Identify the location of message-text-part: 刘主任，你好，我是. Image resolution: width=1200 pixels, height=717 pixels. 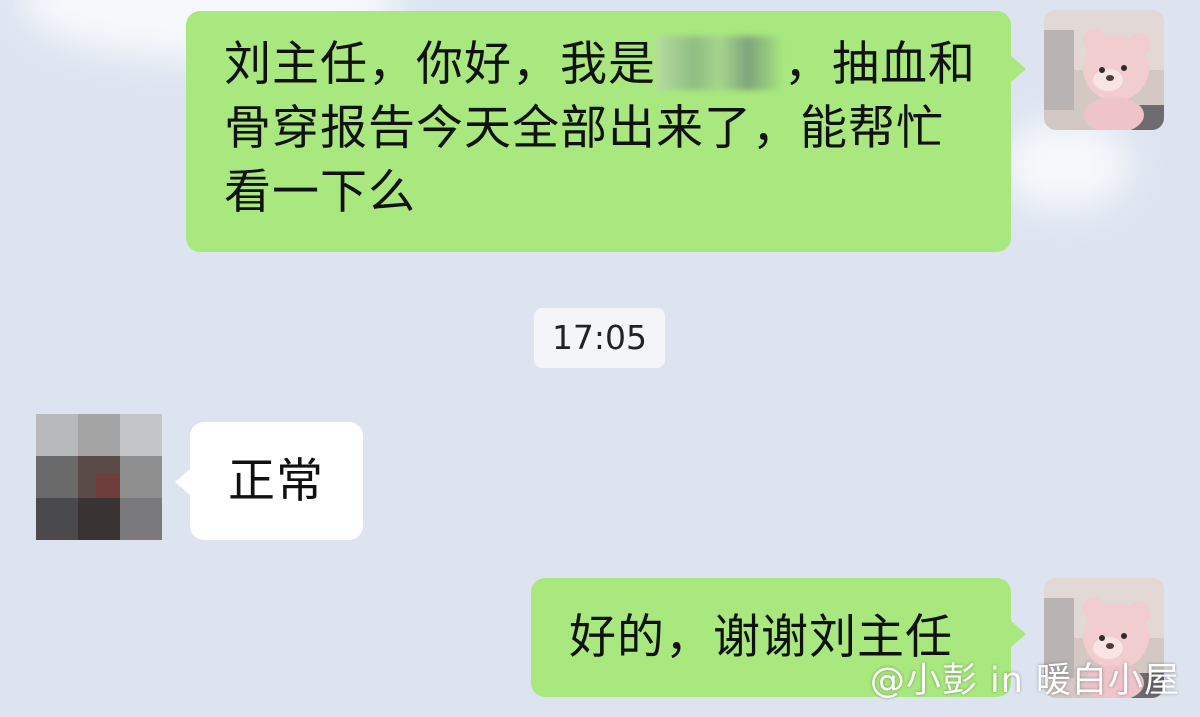
(440, 64).